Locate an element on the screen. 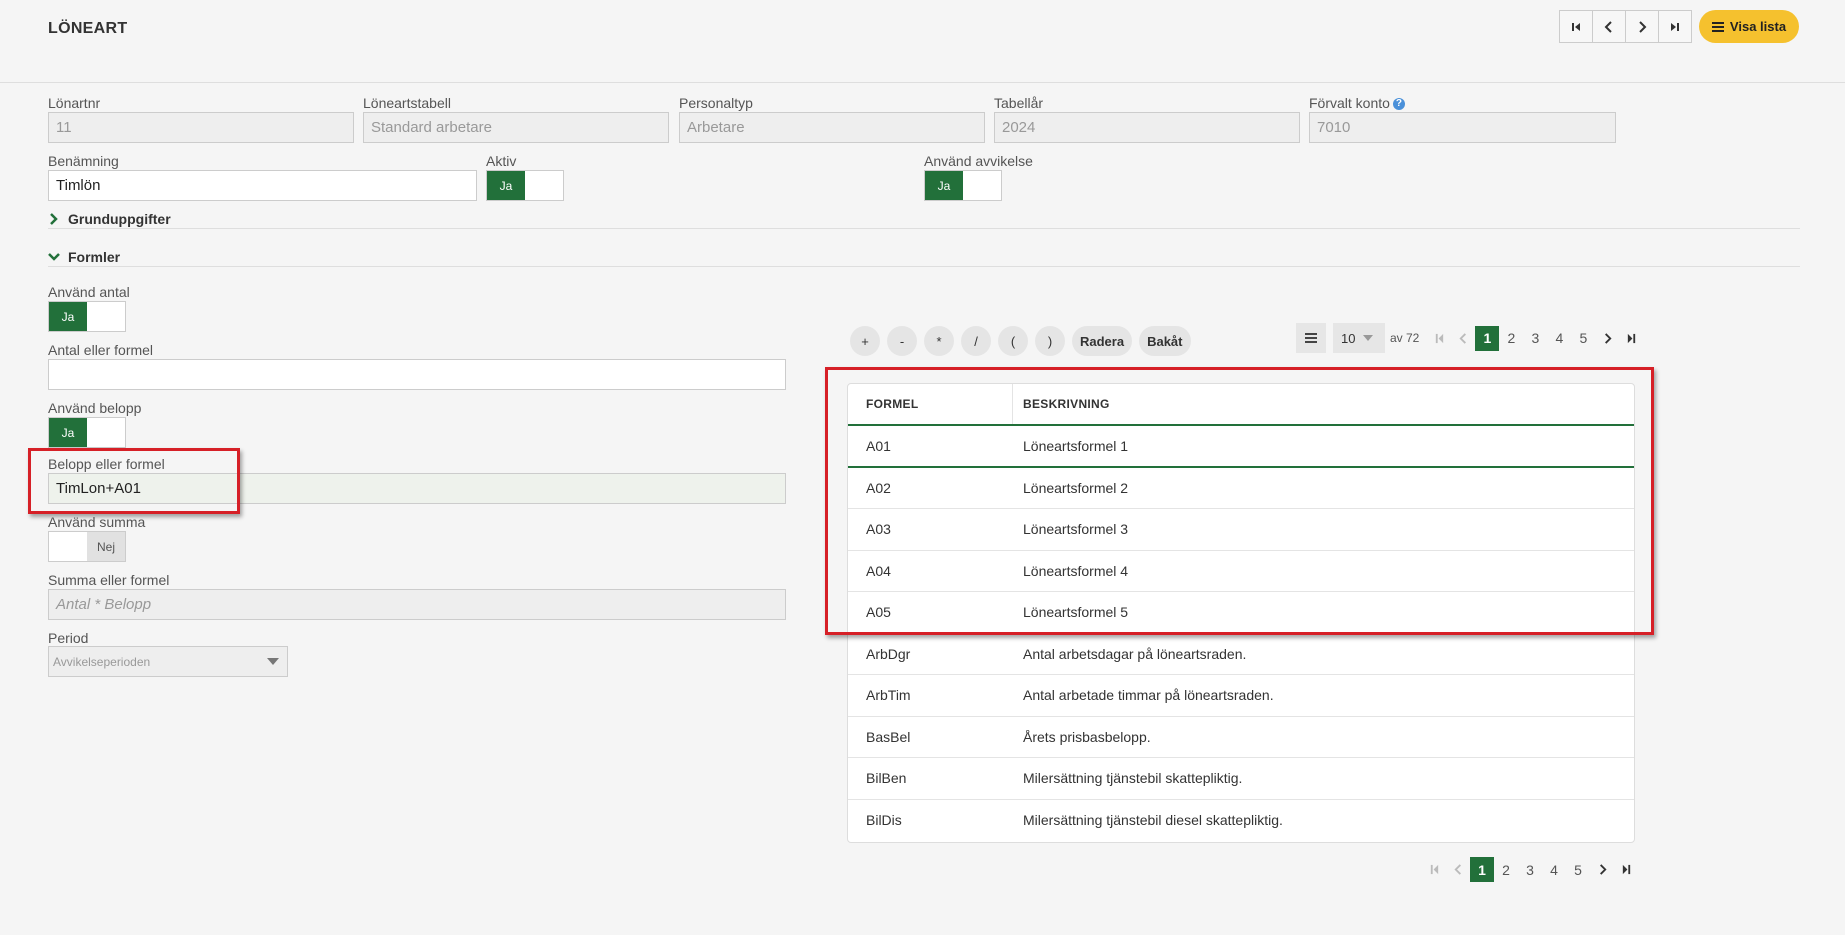 Image resolution: width=1845 pixels, height=935 pixels. loneartstabell-label: Löneartstabell is located at coordinates (407, 103).